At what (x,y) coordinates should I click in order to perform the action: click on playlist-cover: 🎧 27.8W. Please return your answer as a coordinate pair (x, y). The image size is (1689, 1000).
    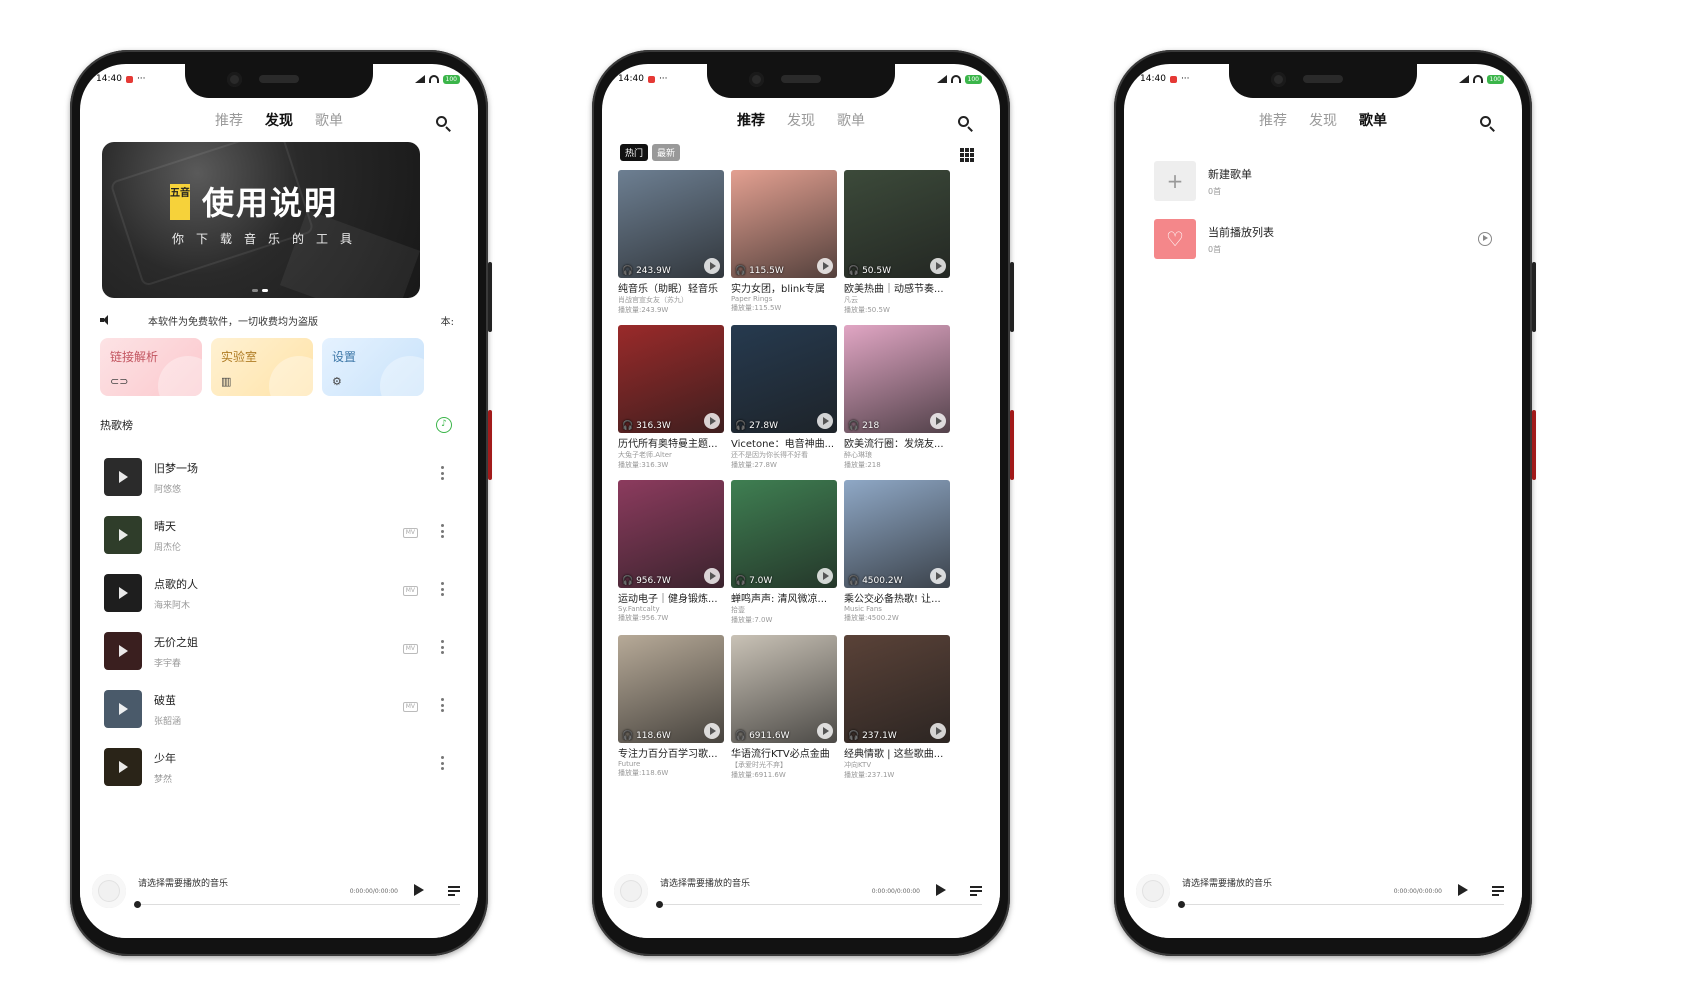
    Looking at the image, I should click on (784, 379).